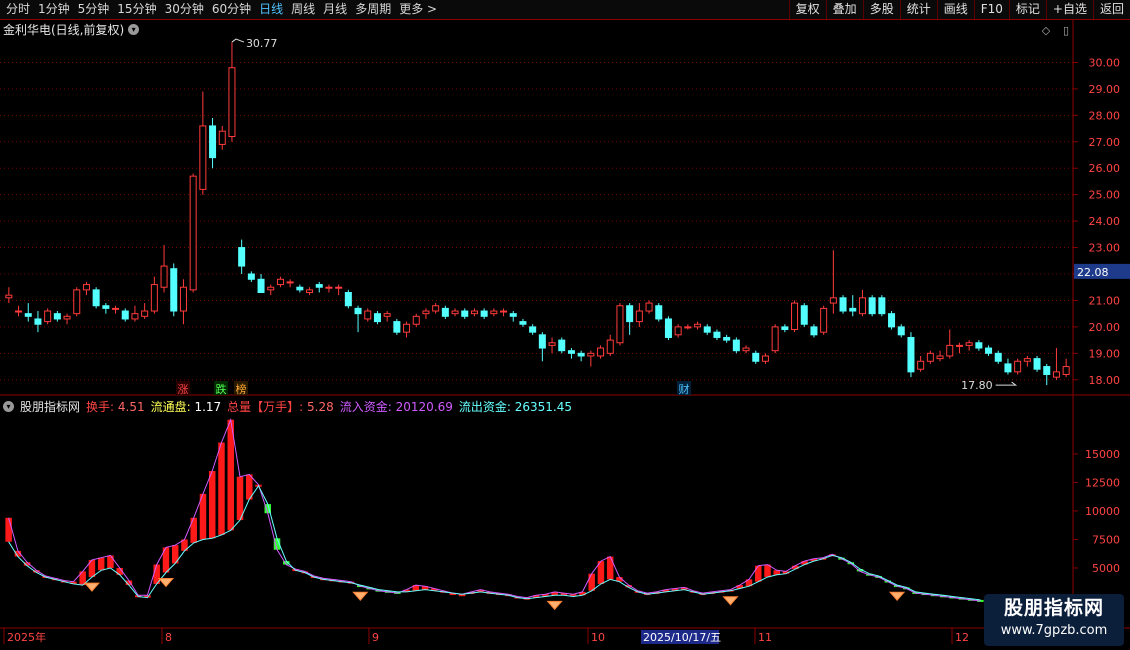 The height and width of the screenshot is (650, 1130). Describe the element at coordinates (1105, 62) in the screenshot. I see `price-tick-label: 30.00` at that location.